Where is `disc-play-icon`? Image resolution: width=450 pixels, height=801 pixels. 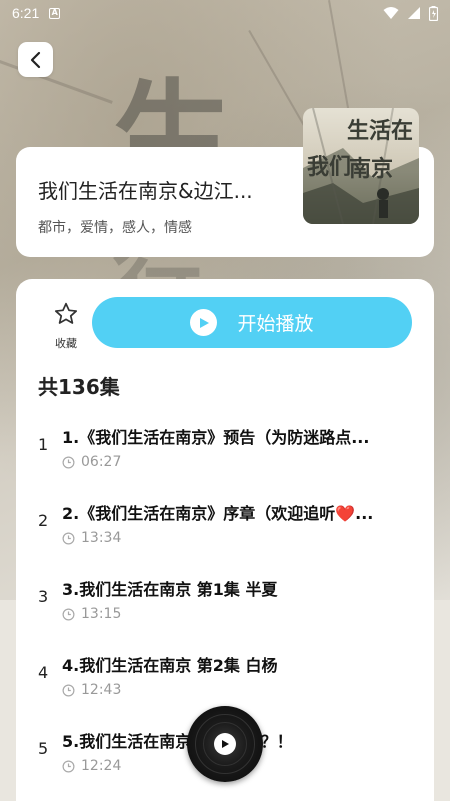
disc-play-icon is located at coordinates (225, 744).